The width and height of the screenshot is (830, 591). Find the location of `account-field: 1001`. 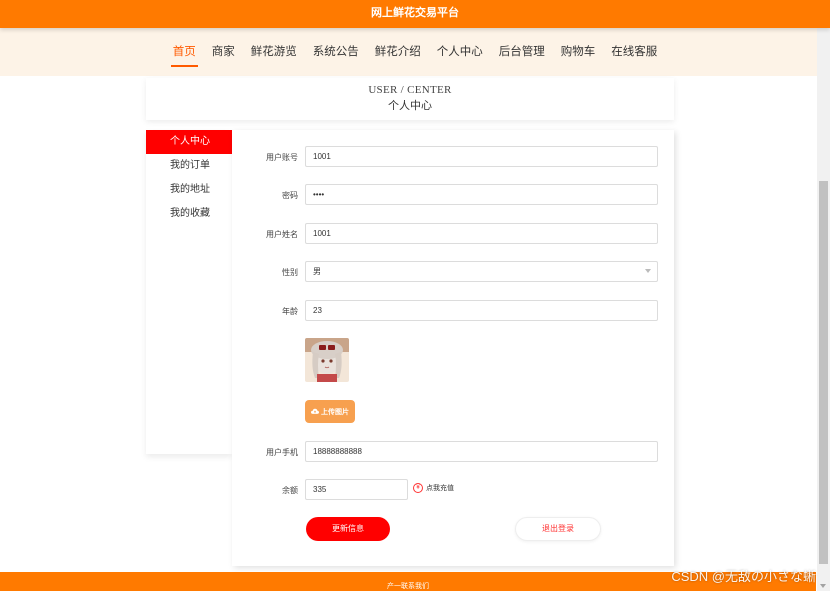

account-field: 1001 is located at coordinates (481, 156).